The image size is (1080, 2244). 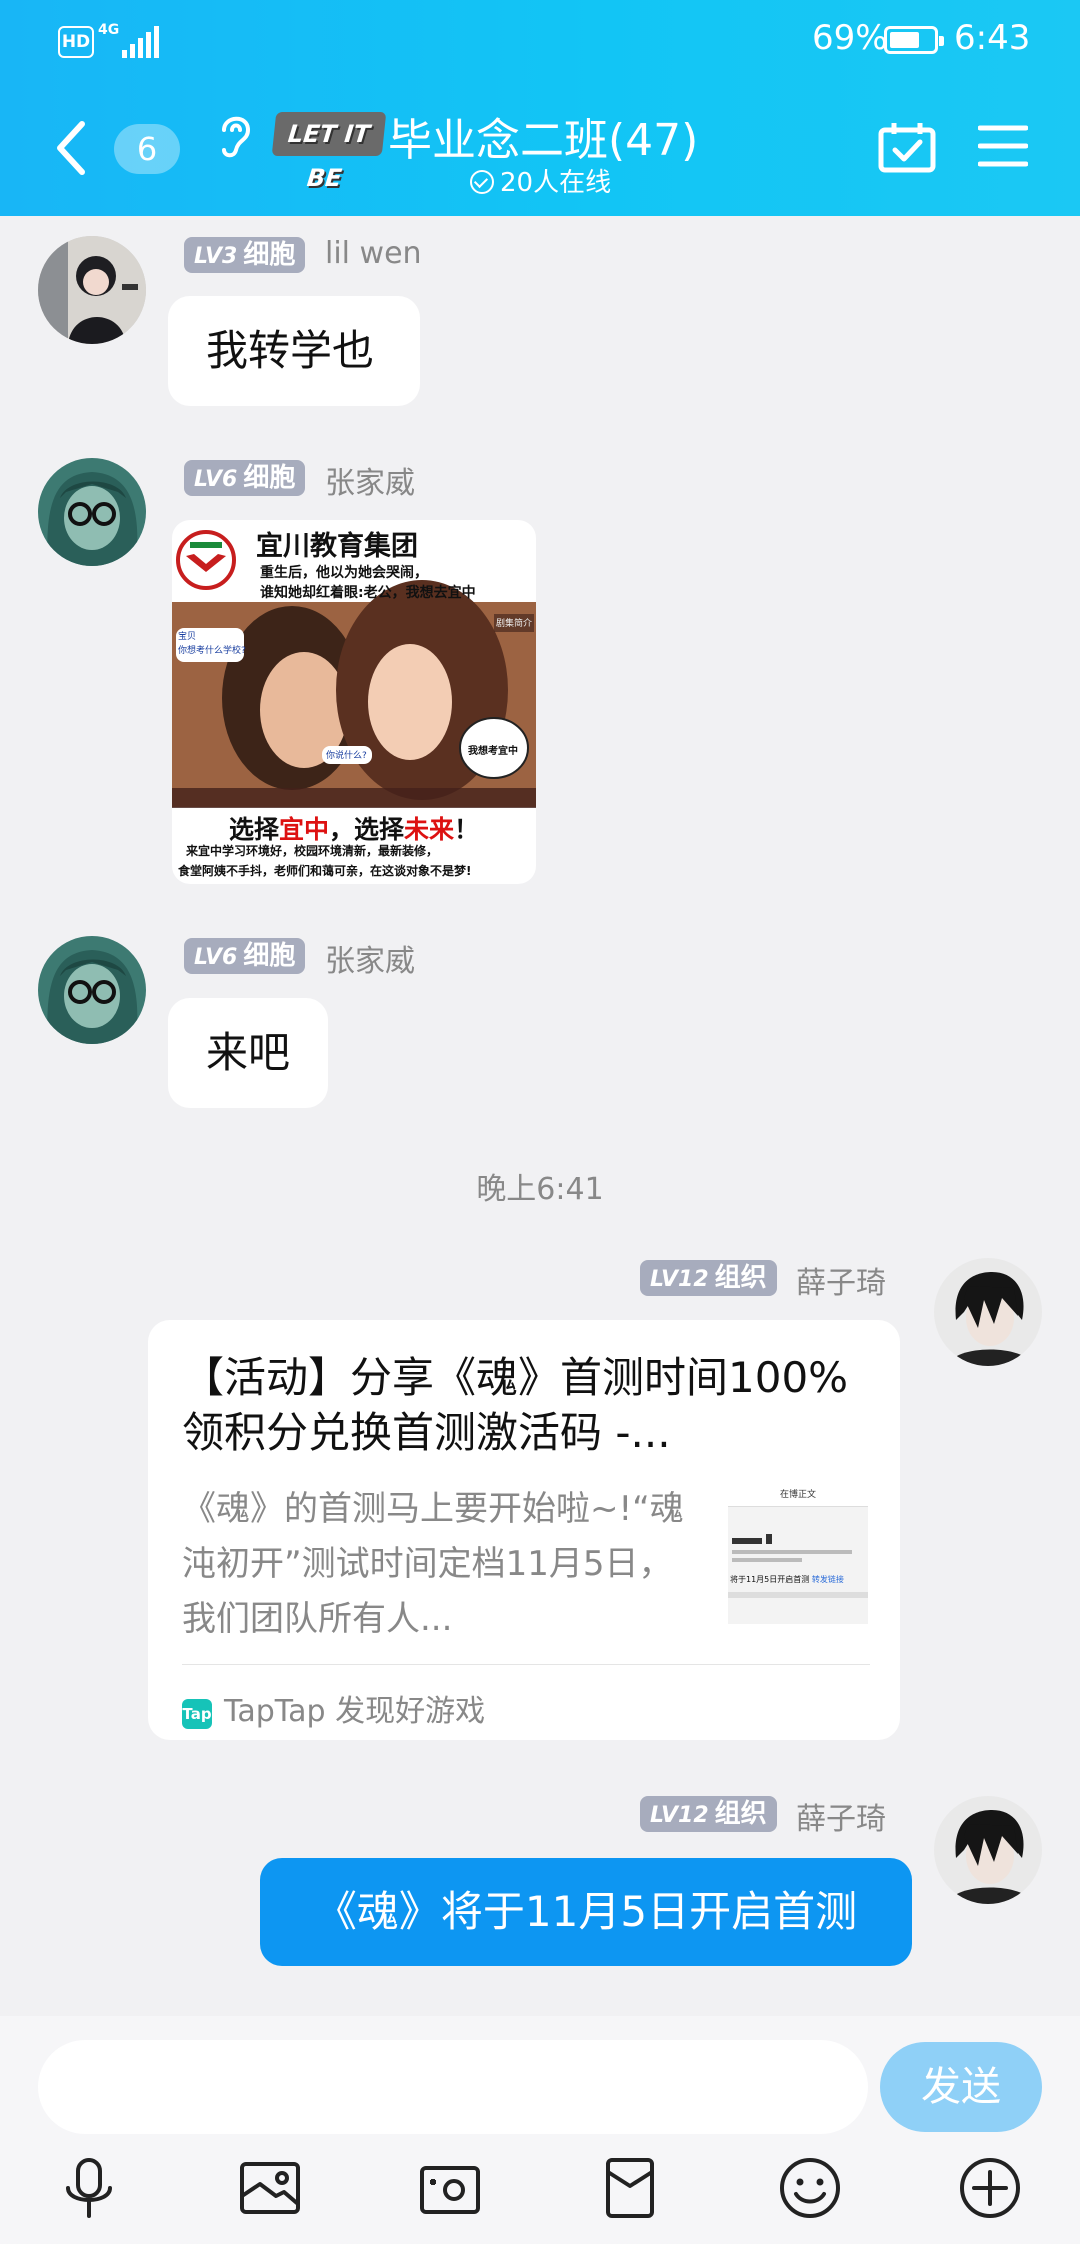 I want to click on network-type: 4G, so click(x=109, y=30).